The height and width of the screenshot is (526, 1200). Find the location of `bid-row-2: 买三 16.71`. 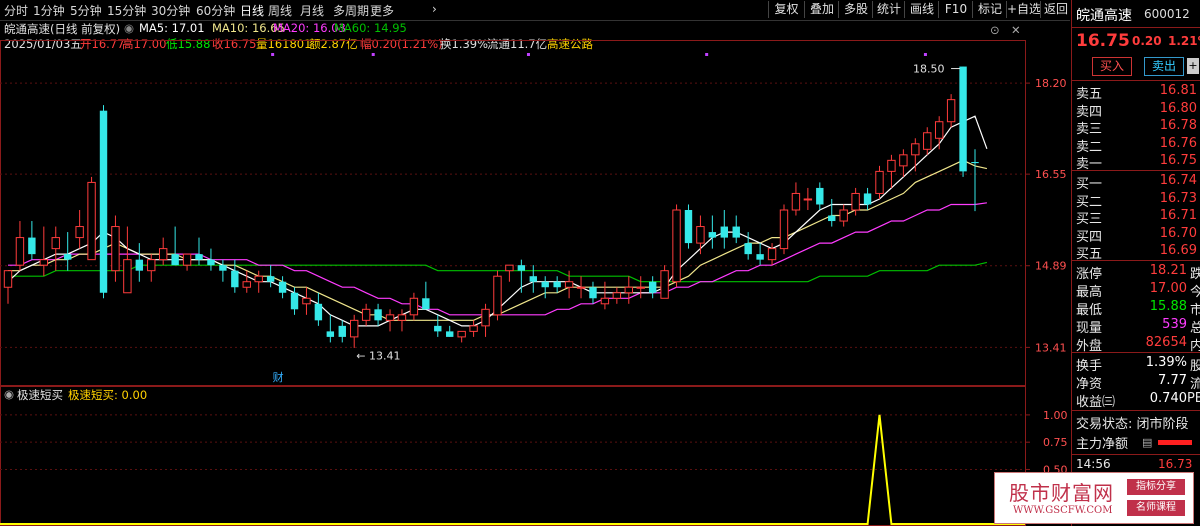

bid-row-2: 买三 16.71 is located at coordinates (1138, 217).